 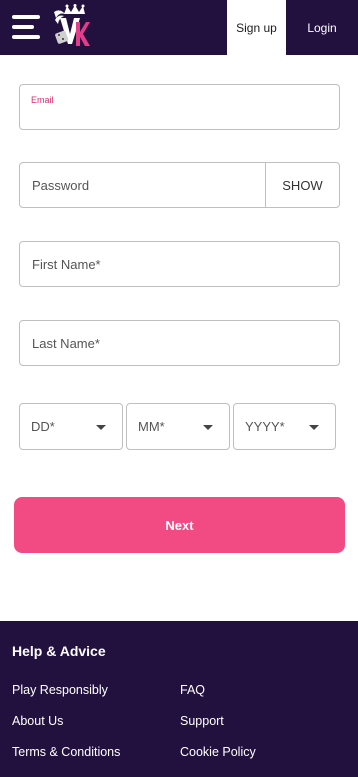 I want to click on show-password-button: SHOW, so click(x=302, y=185).